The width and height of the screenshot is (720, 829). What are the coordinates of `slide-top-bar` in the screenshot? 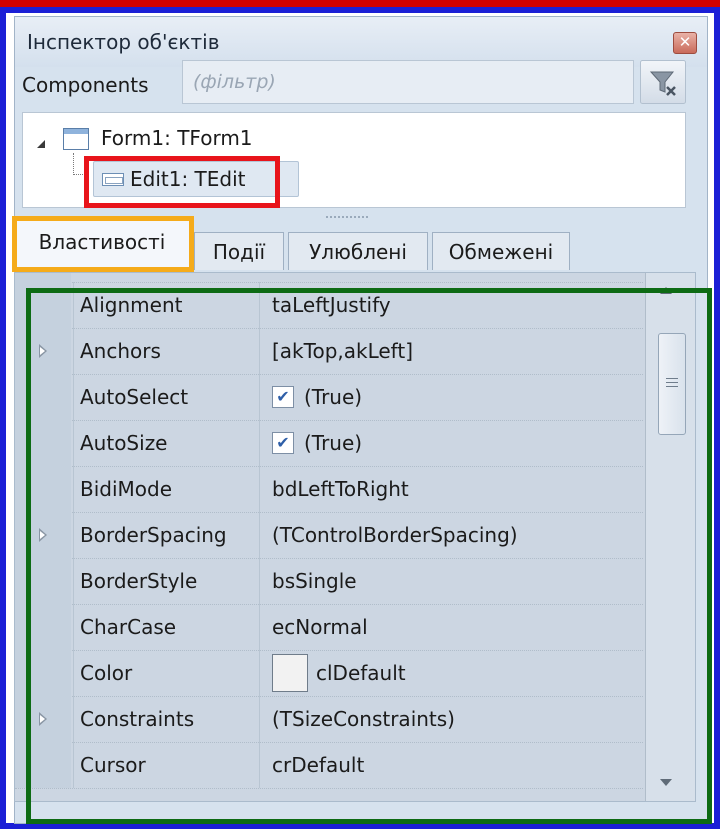 It's located at (360, 3).